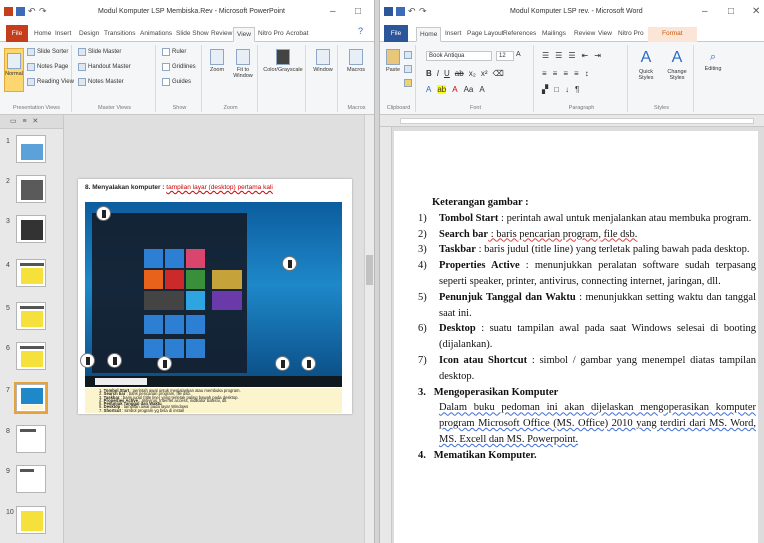 The width and height of the screenshot is (764, 543). Describe the element at coordinates (438, 73) in the screenshot. I see `italic-icon: I` at that location.